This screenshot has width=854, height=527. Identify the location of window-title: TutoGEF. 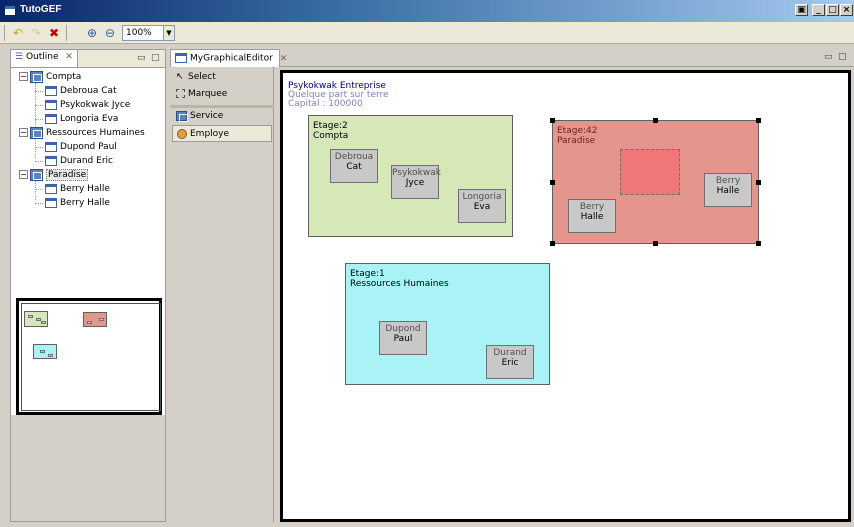
(41, 9).